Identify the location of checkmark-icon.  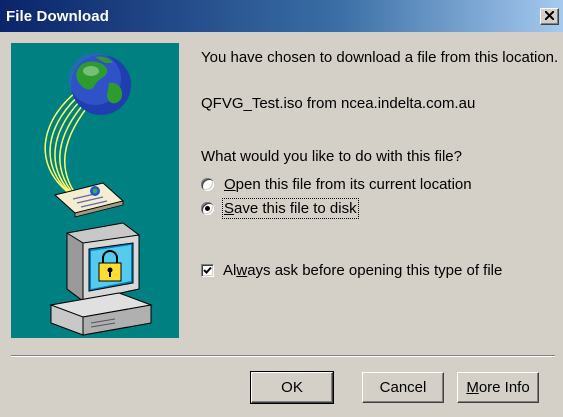
(207, 270).